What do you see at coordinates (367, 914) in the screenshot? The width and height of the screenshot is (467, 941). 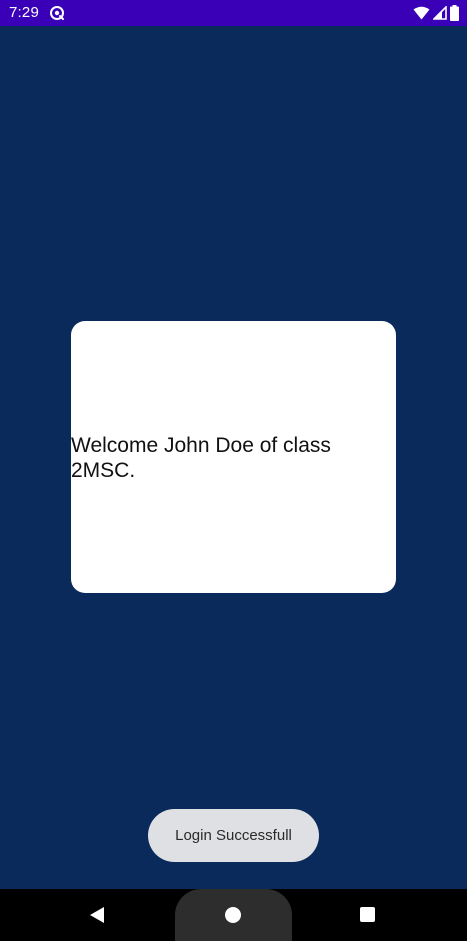 I see `recents-icon` at bounding box center [367, 914].